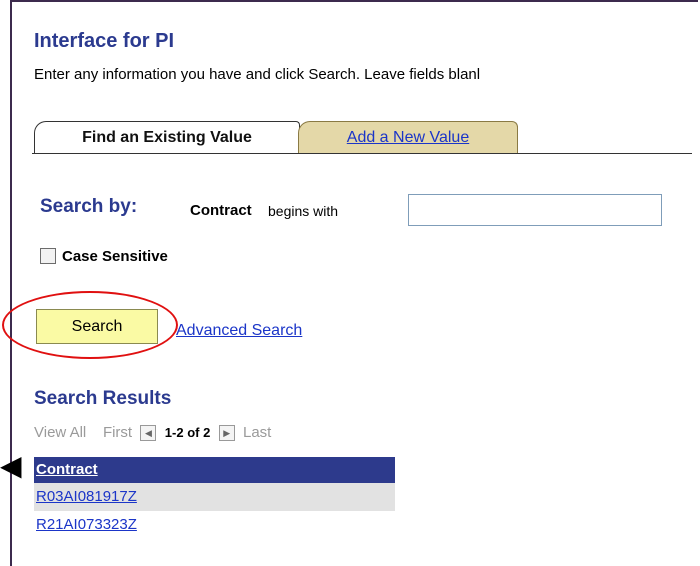 The image size is (700, 566). I want to click on case-sensitive-label: Case Sensitive, so click(115, 256).